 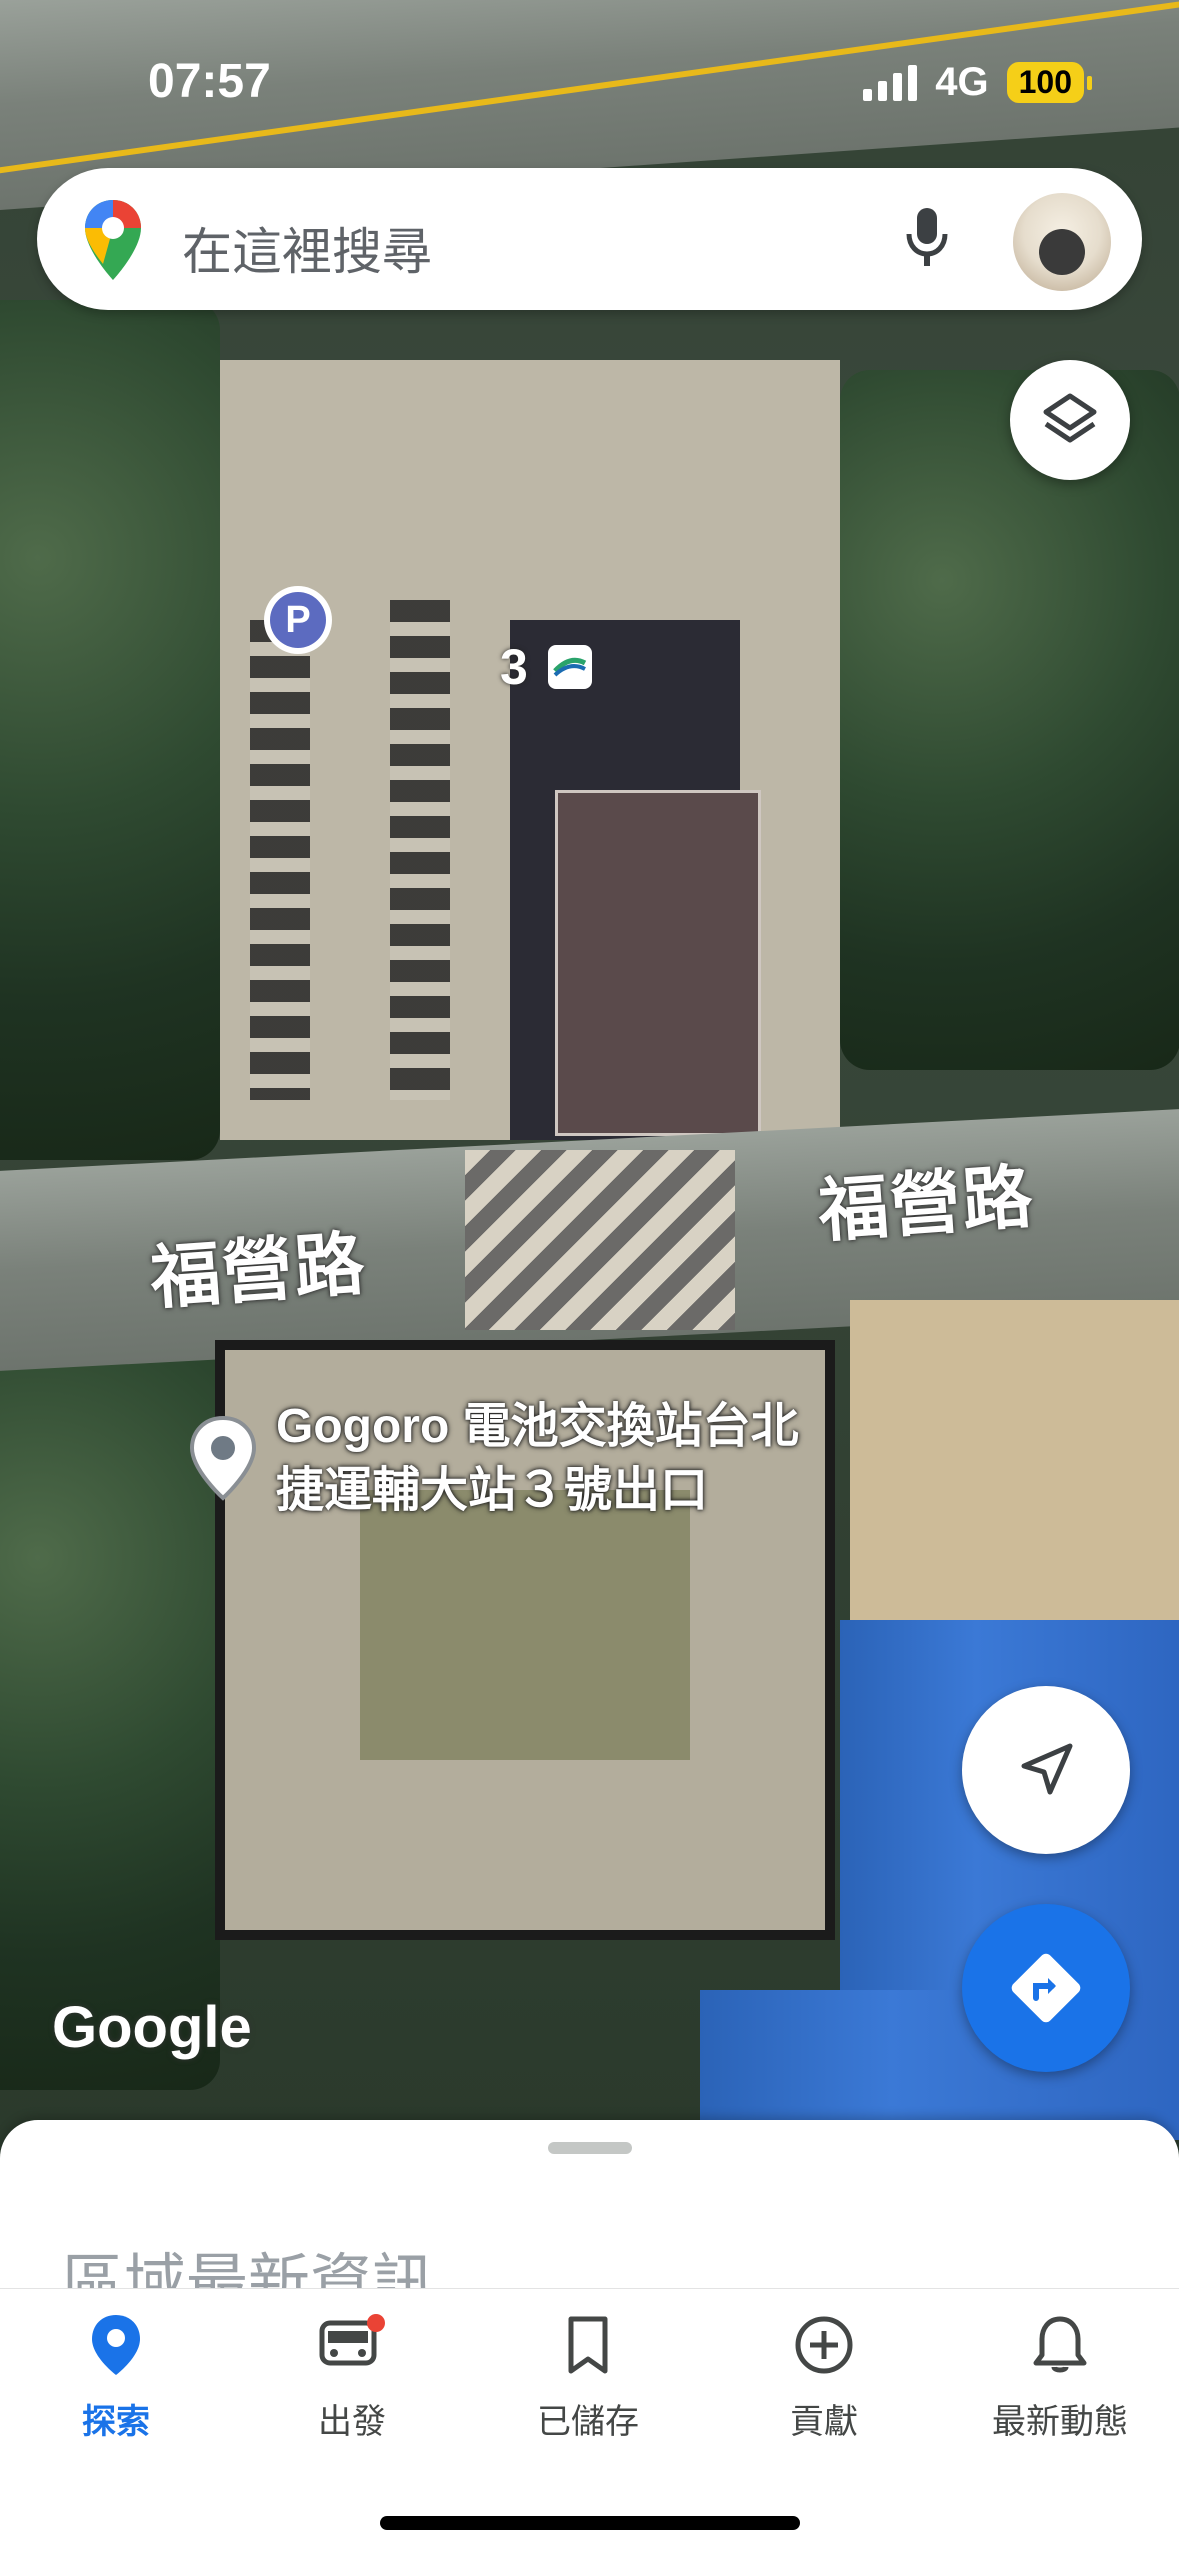 What do you see at coordinates (890, 82) in the screenshot?
I see `cellular-signal-icon` at bounding box center [890, 82].